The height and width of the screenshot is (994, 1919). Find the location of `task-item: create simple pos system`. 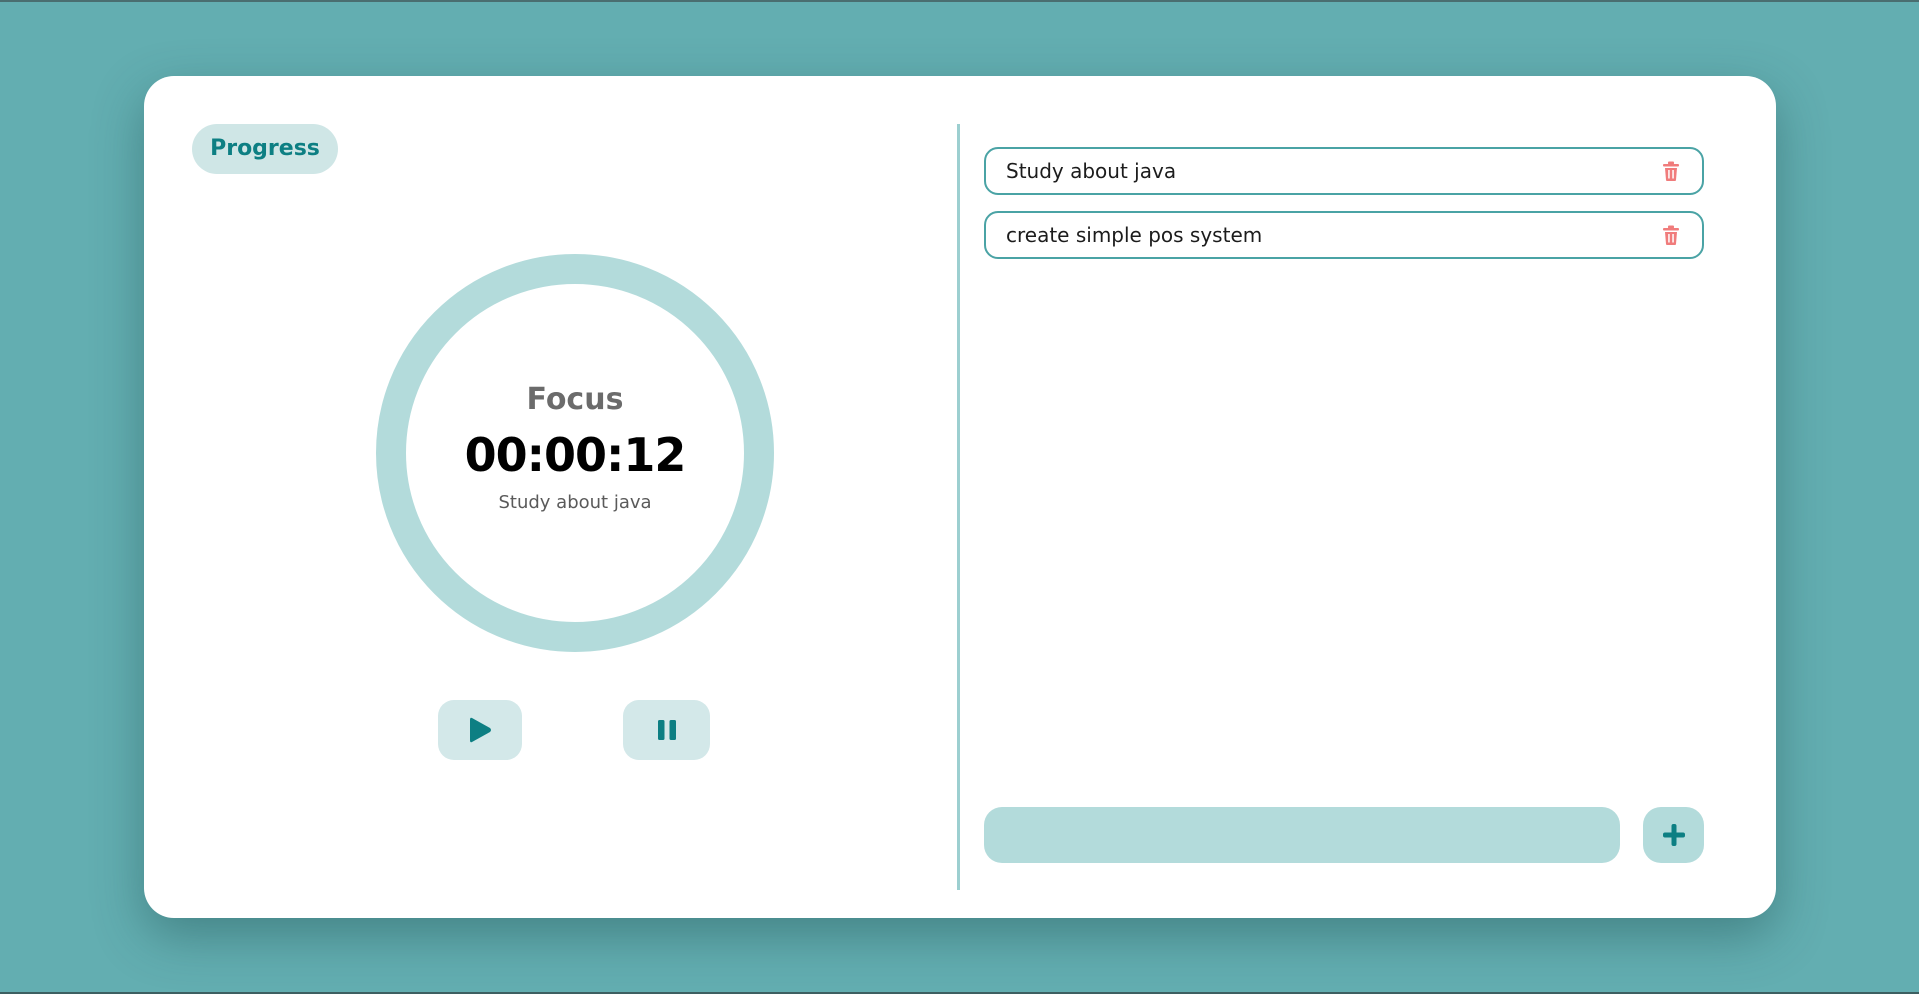

task-item: create simple pos system is located at coordinates (1344, 235).